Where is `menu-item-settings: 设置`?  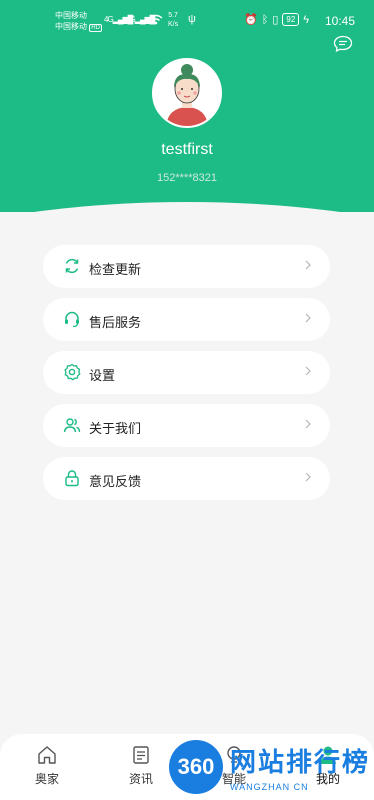
menu-item-settings: 设置 is located at coordinates (186, 372).